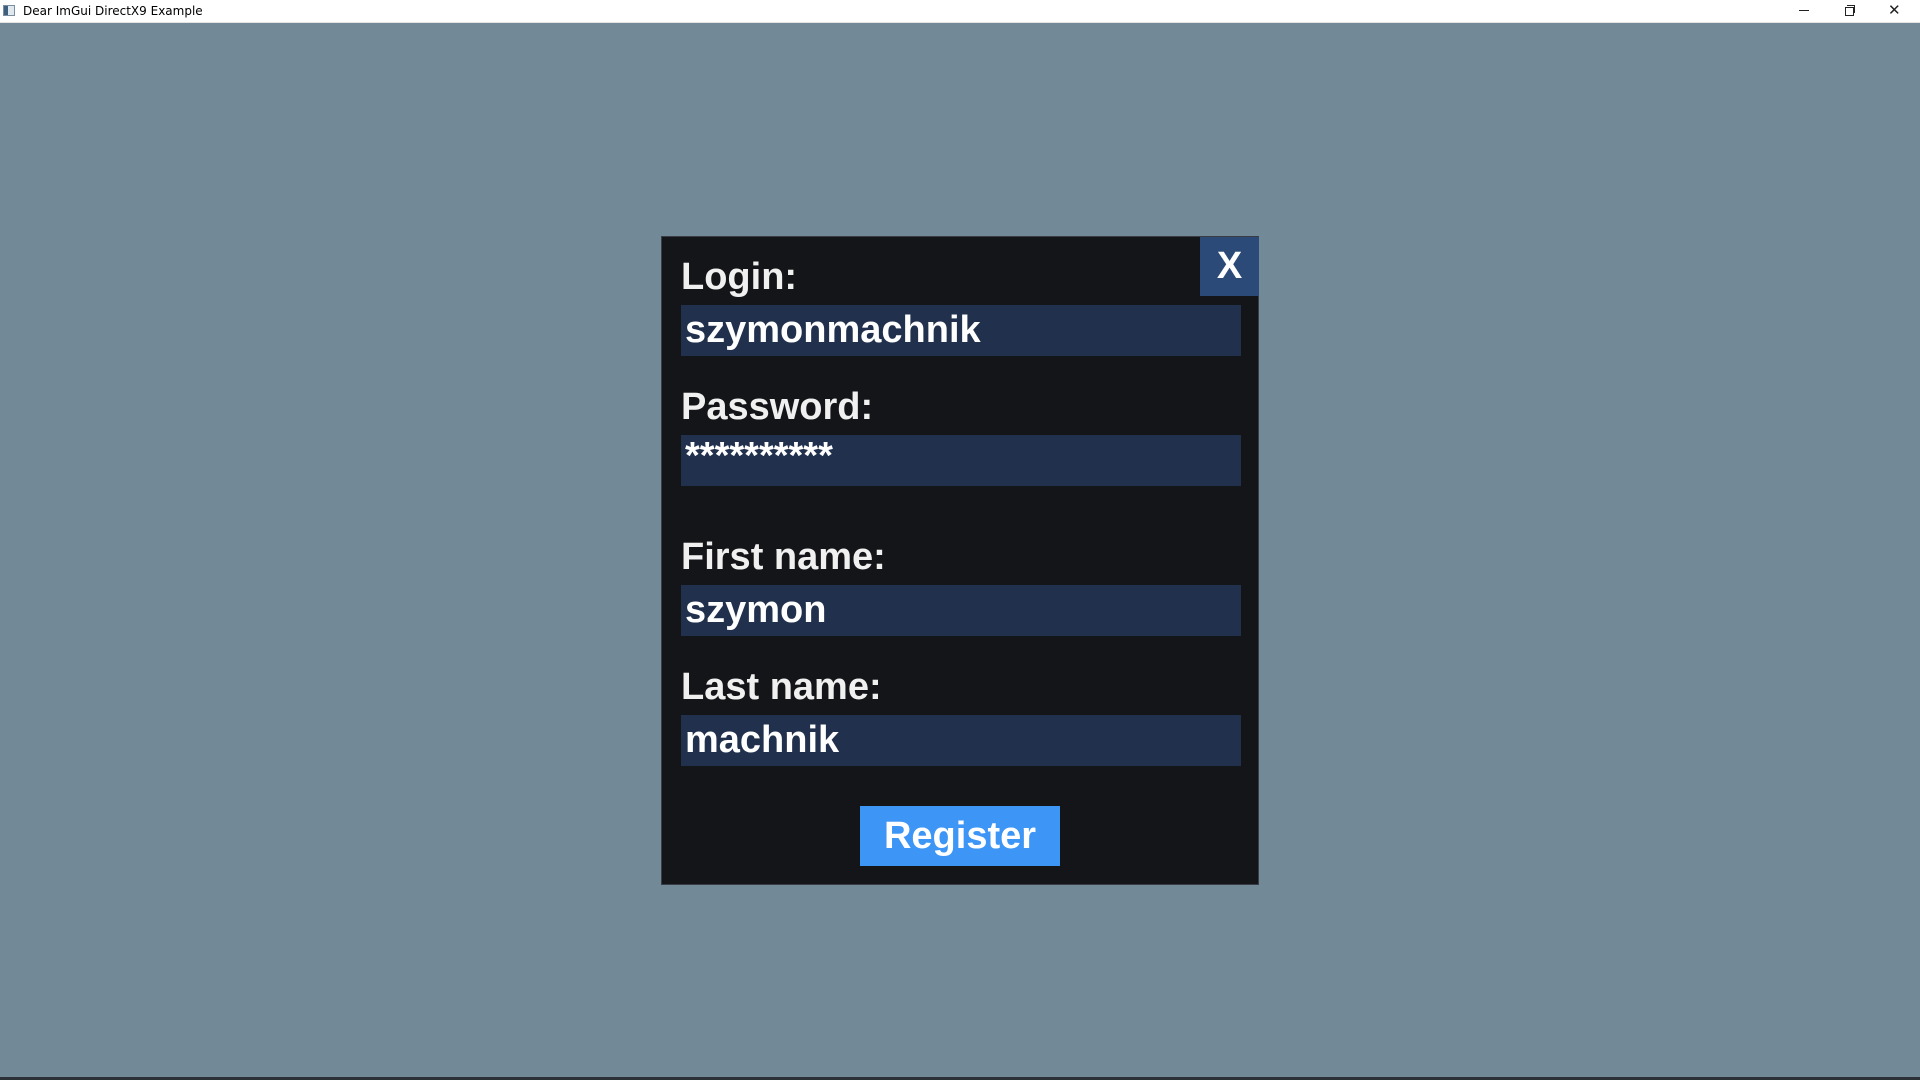  I want to click on minimize-button, so click(1803, 11).